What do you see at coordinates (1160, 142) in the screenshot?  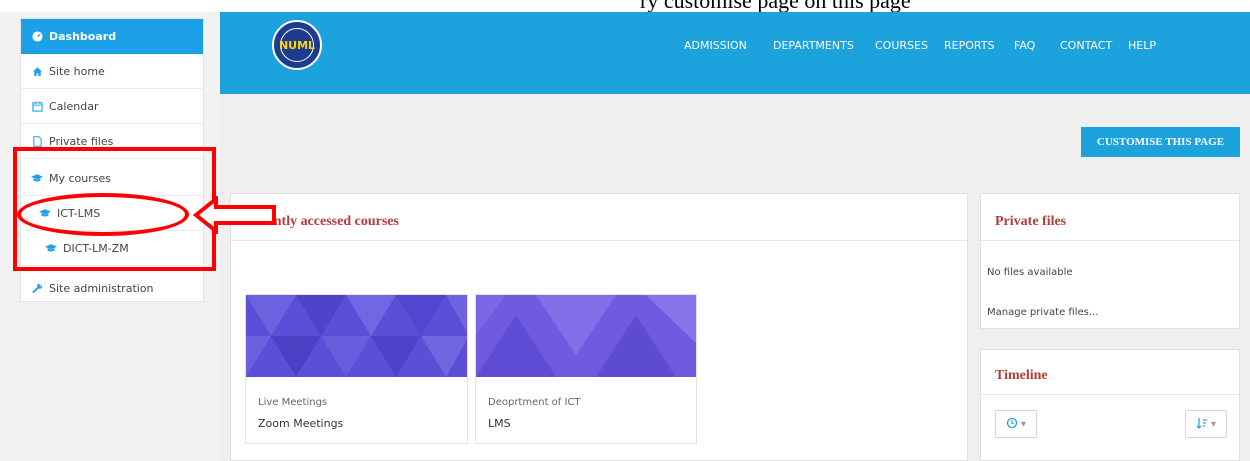 I see `customise-page-button: CUSTOMISE THIS PAGE` at bounding box center [1160, 142].